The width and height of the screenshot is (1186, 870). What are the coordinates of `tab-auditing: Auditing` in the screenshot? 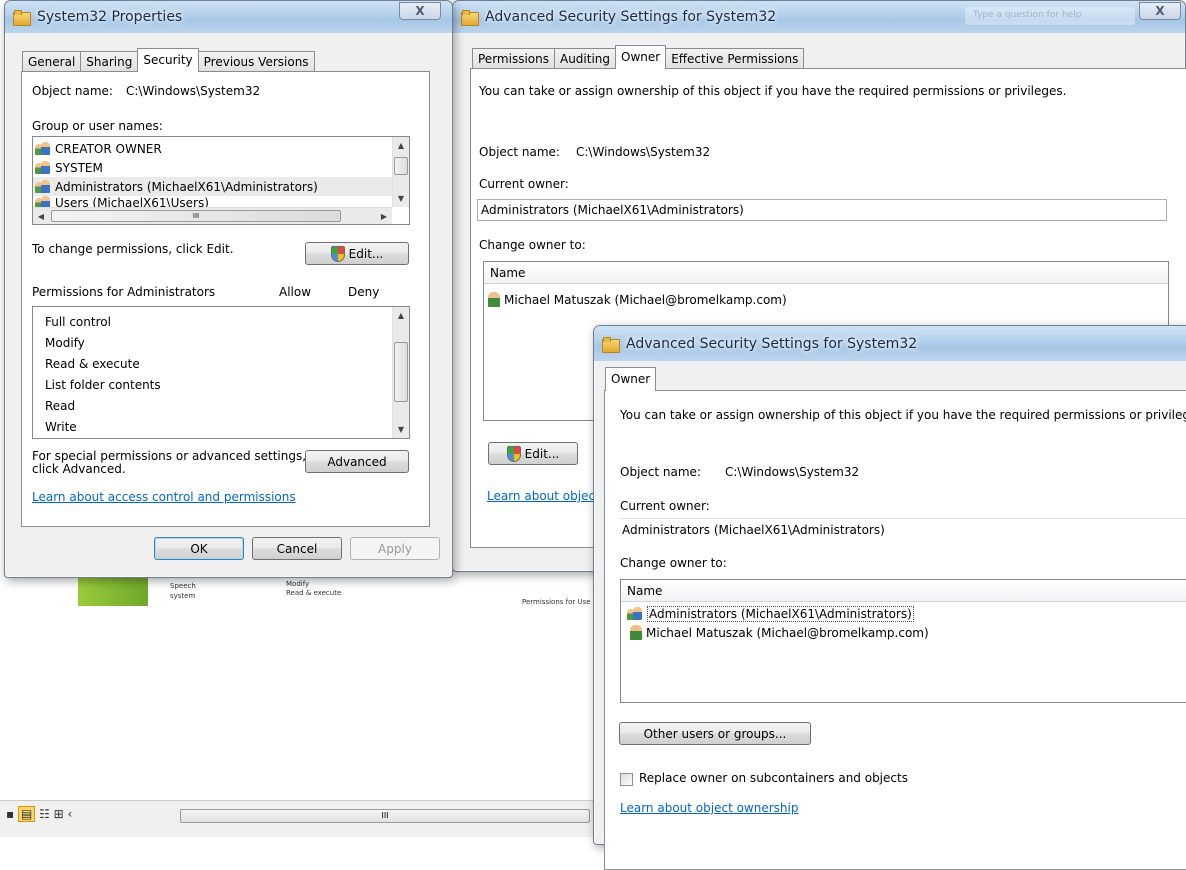 It's located at (585, 58).